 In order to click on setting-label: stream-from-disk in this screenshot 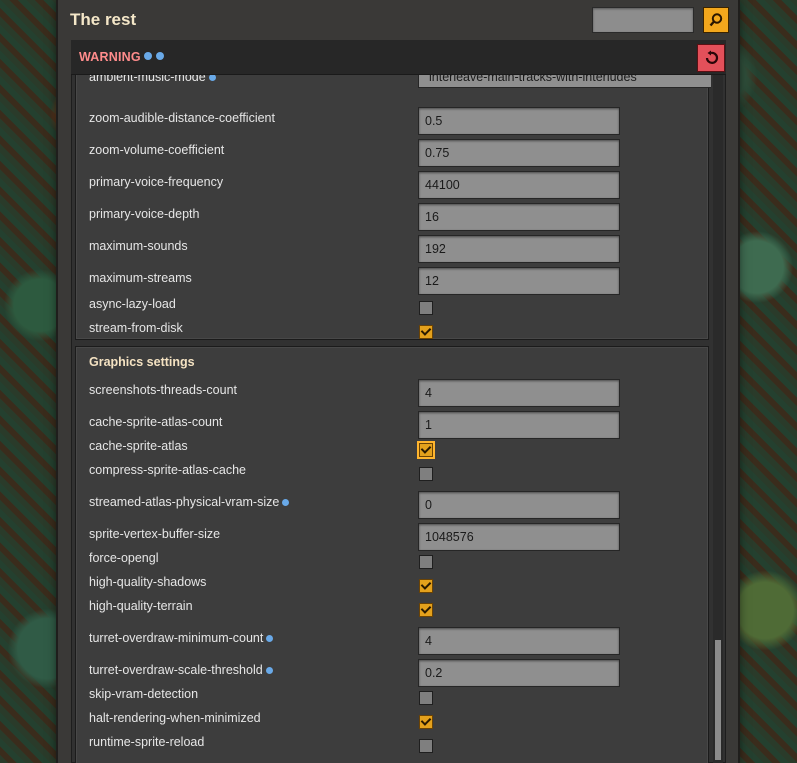, I will do `click(136, 328)`.